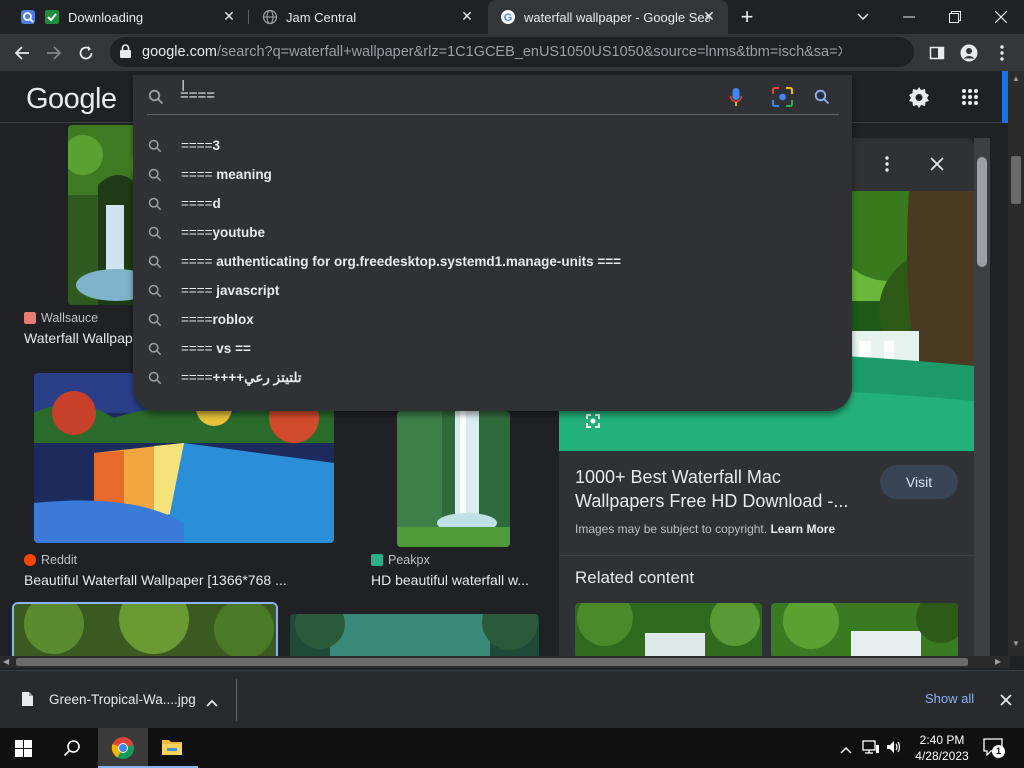  Describe the element at coordinates (86, 53) in the screenshot. I see `reload-icon` at that location.